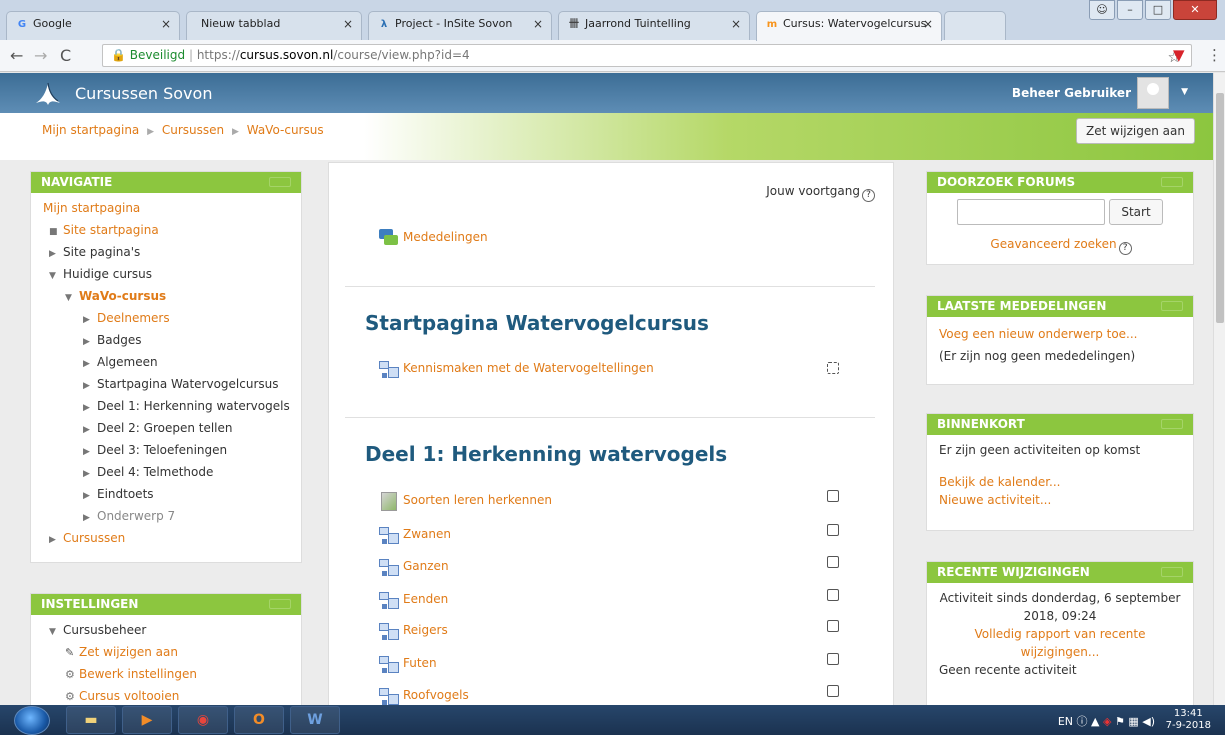  I want to click on close-window-icon: ✕, so click(1195, 10).